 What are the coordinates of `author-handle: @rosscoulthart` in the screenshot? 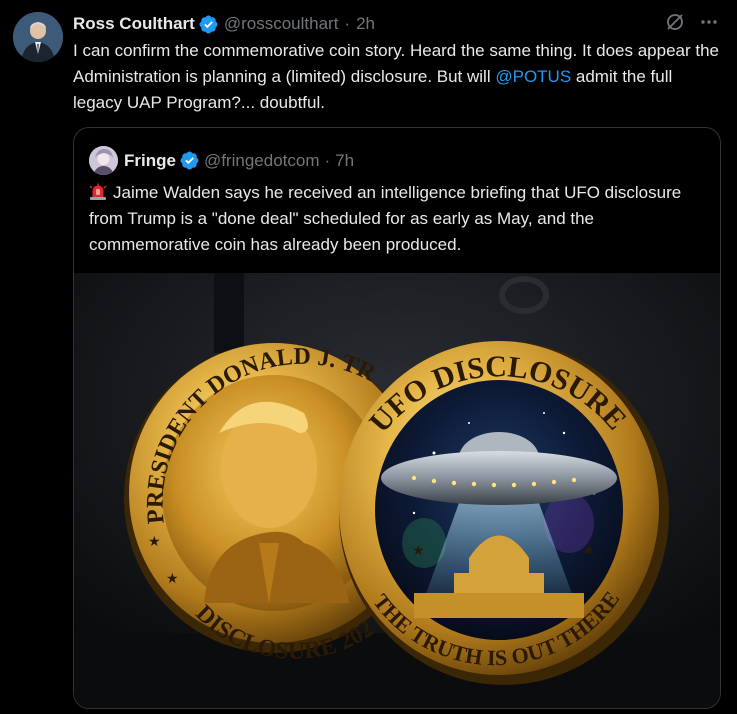 It's located at (281, 24).